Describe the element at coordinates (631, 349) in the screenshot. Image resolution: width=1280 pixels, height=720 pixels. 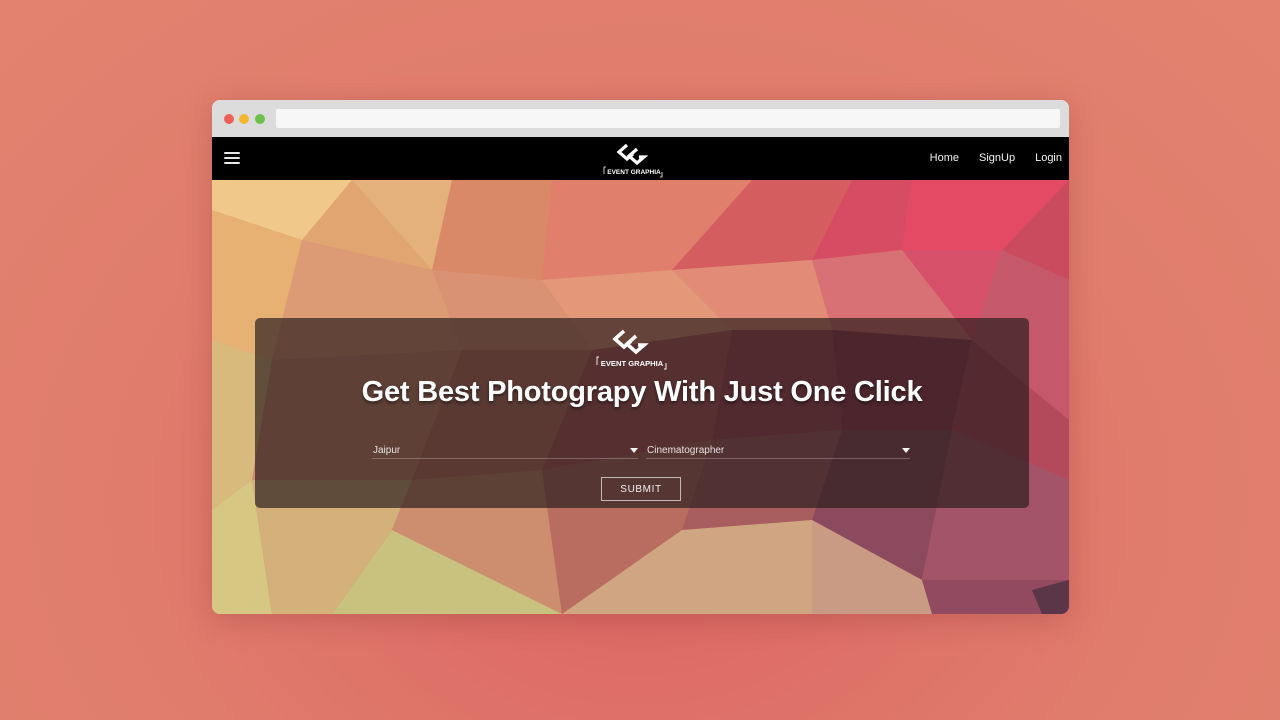
I see `hero-logo: EVENT GRAPHIA` at that location.